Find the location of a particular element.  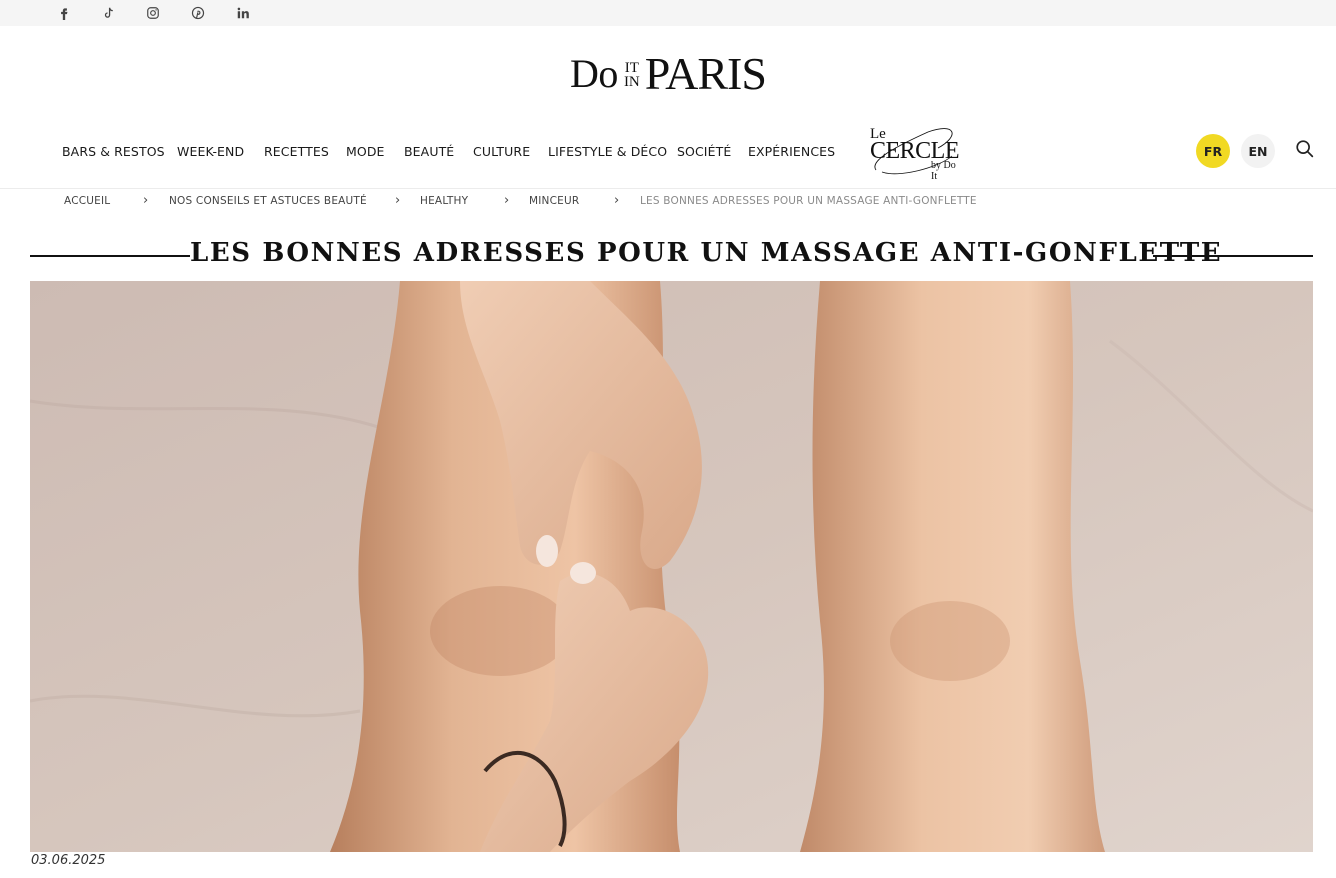

logo-it-in: IT IN is located at coordinates (631, 74).